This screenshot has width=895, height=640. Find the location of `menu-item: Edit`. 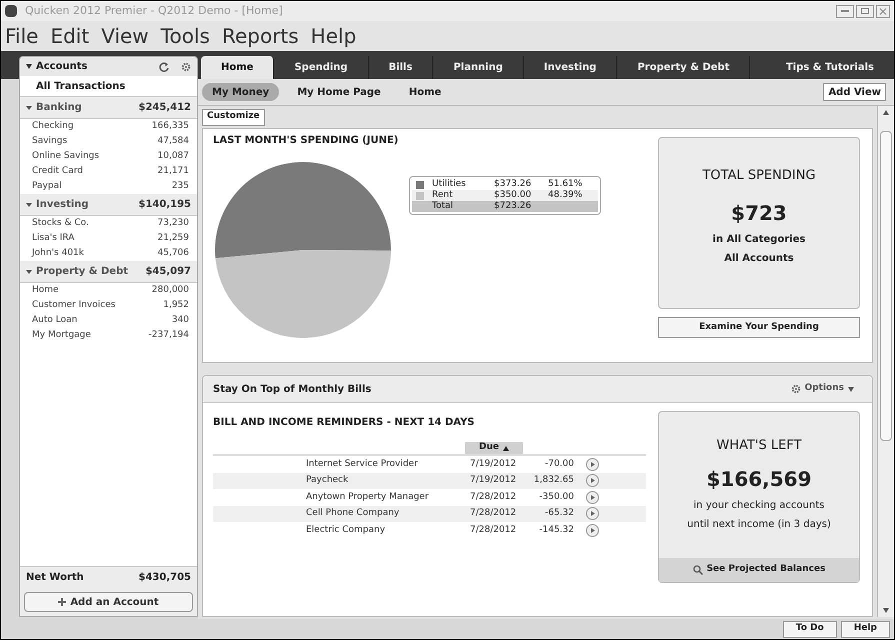

menu-item: Edit is located at coordinates (70, 36).